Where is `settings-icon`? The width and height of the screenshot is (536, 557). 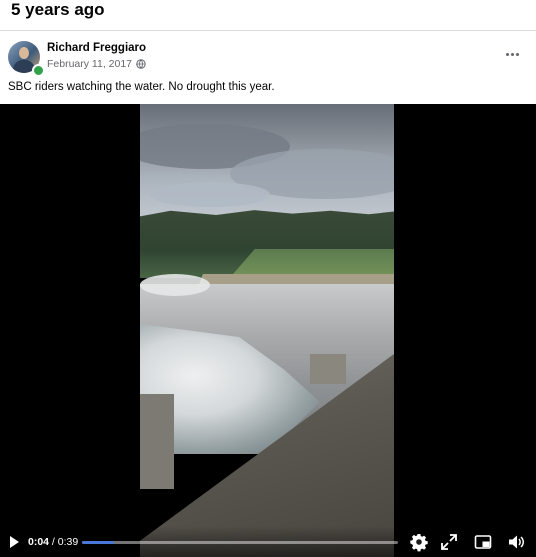 settings-icon is located at coordinates (419, 542).